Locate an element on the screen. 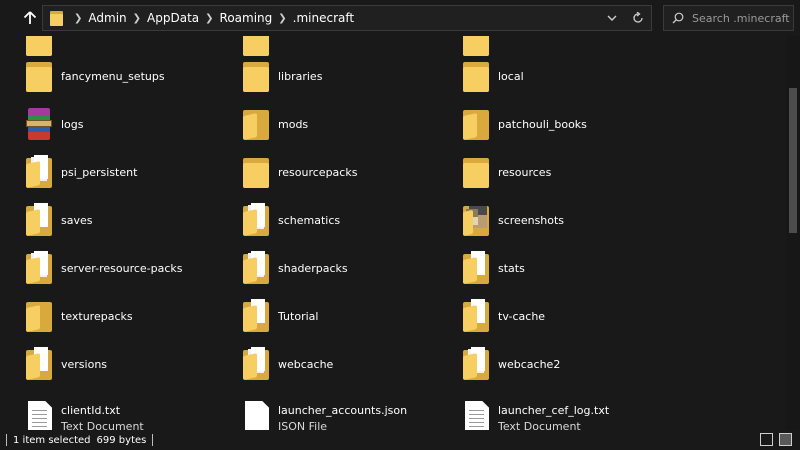  item-name: versions is located at coordinates (84, 364).